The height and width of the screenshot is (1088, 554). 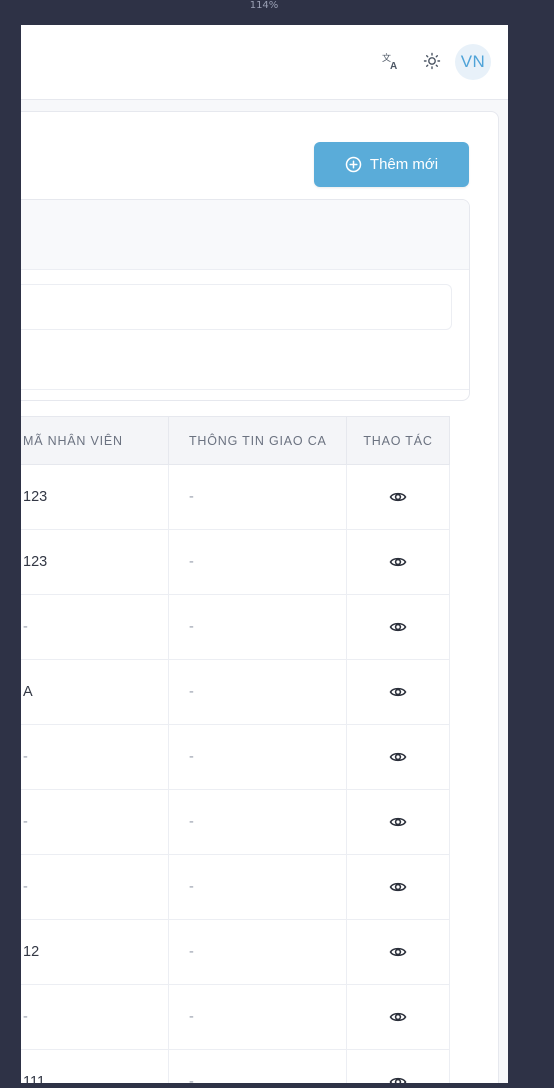 What do you see at coordinates (473, 62) in the screenshot?
I see `avatar: VN` at bounding box center [473, 62].